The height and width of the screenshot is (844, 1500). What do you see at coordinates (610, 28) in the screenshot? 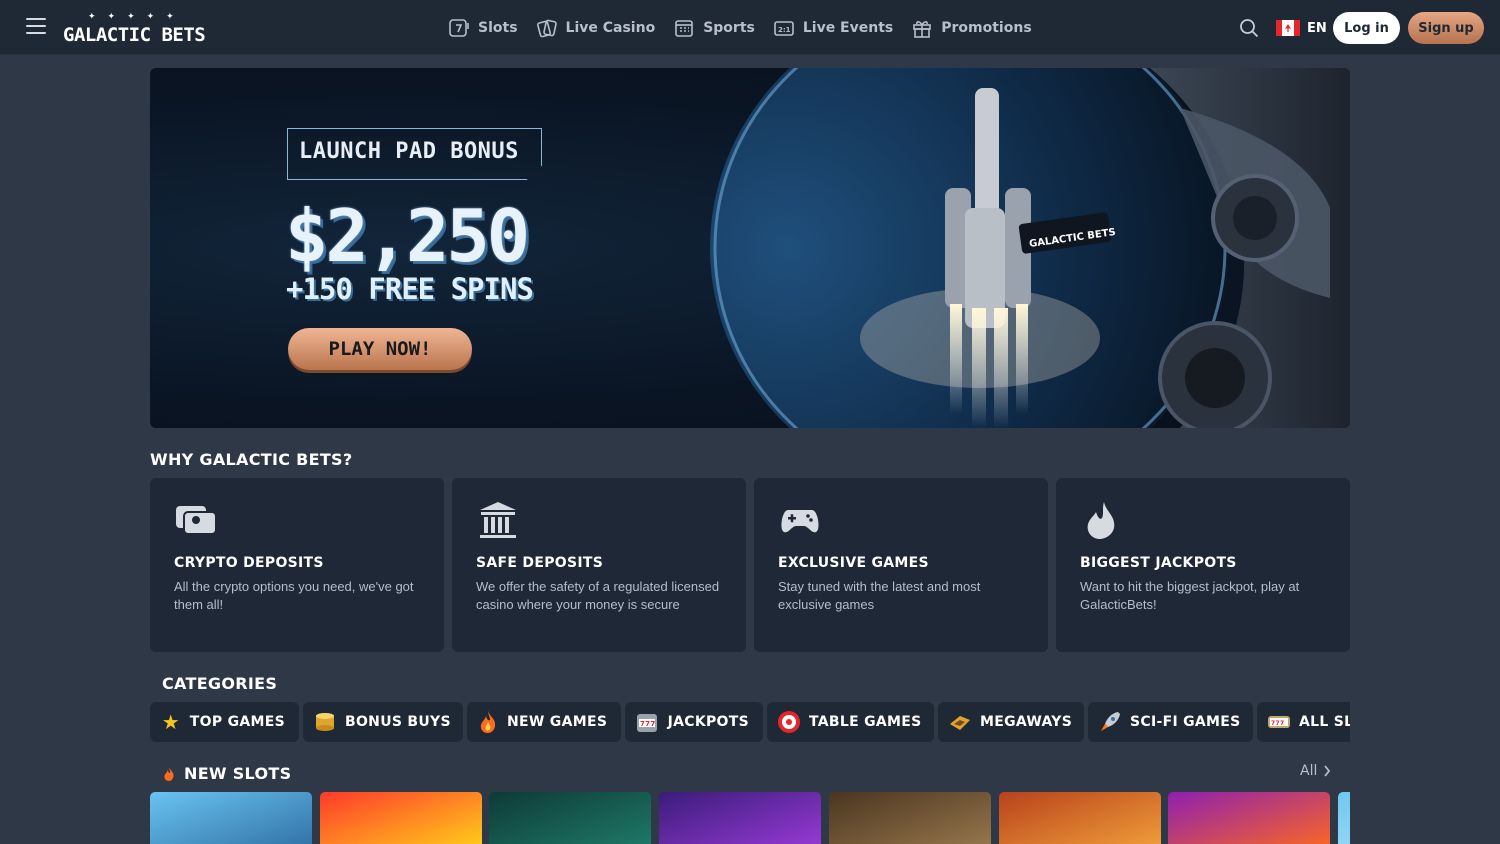
I see `nav-live-casino-label: Live Casino` at bounding box center [610, 28].